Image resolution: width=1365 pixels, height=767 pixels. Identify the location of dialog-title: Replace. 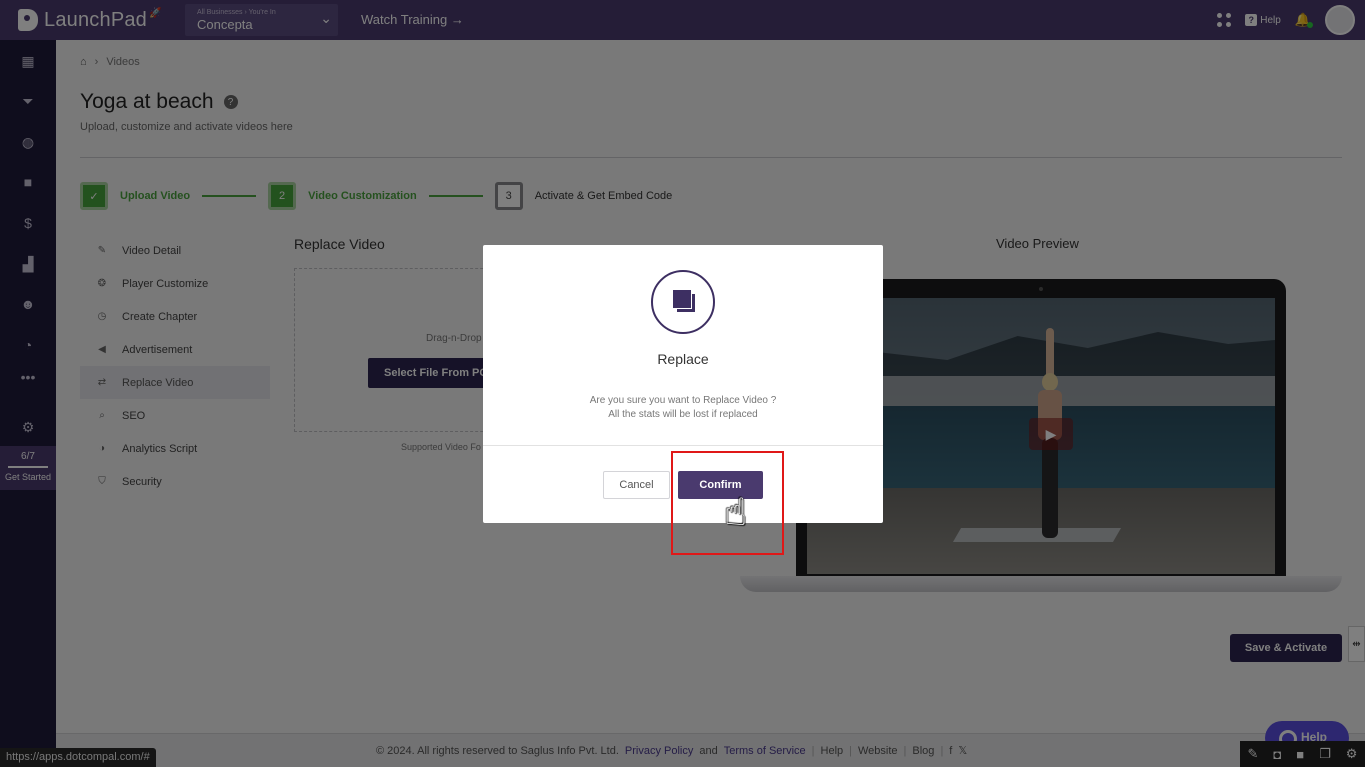
(683, 359).